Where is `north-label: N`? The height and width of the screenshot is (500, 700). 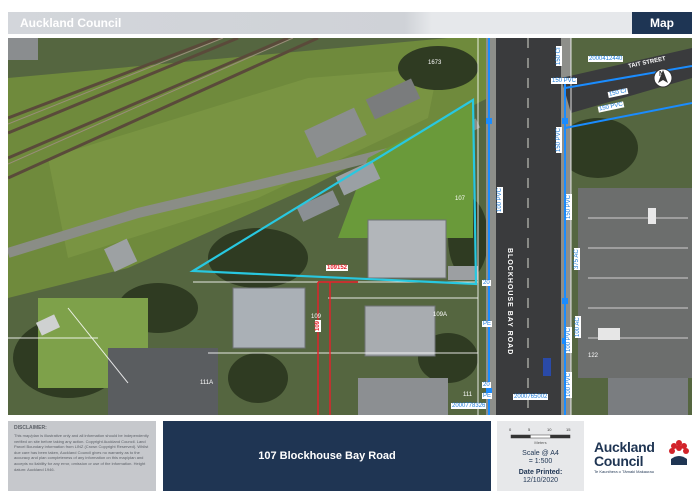
north-label: N is located at coordinates (662, 74).